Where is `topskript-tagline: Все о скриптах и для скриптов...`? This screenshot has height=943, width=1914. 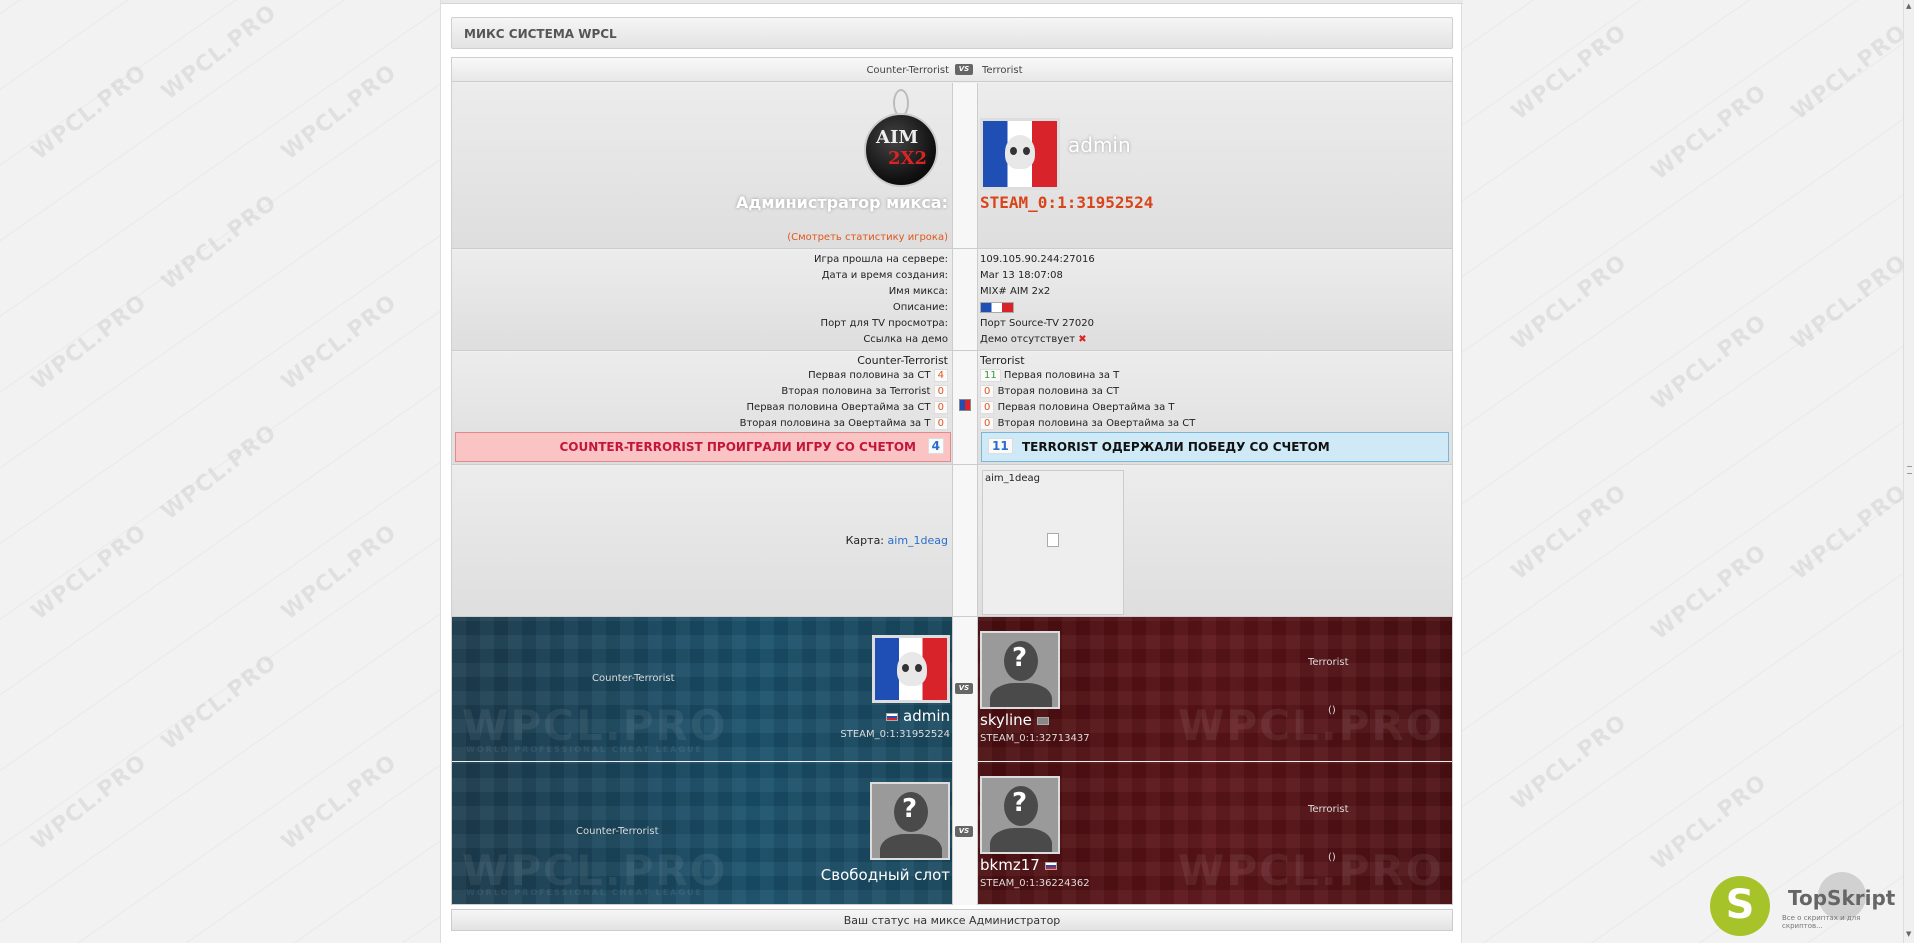 topskript-tagline: Все о скриптах и для скриптов... is located at coordinates (1821, 922).